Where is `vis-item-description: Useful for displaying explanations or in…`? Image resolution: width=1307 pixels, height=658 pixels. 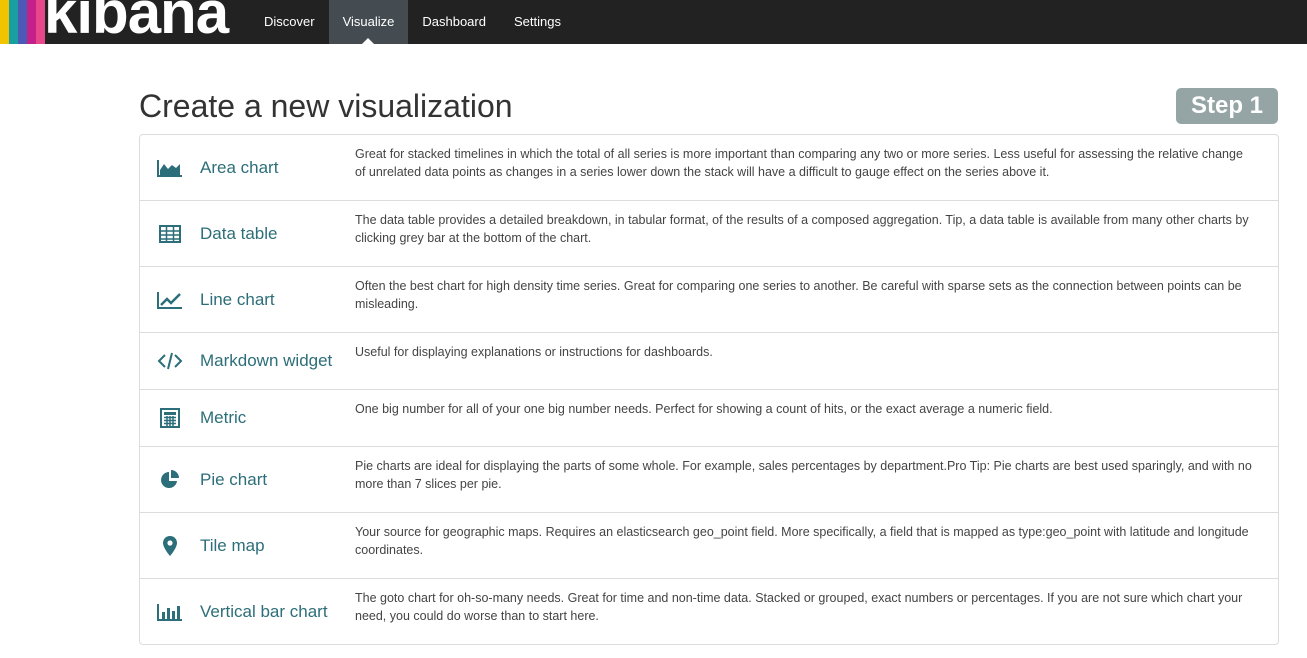
vis-item-description: Useful for displaying explanations or in… is located at coordinates (534, 352).